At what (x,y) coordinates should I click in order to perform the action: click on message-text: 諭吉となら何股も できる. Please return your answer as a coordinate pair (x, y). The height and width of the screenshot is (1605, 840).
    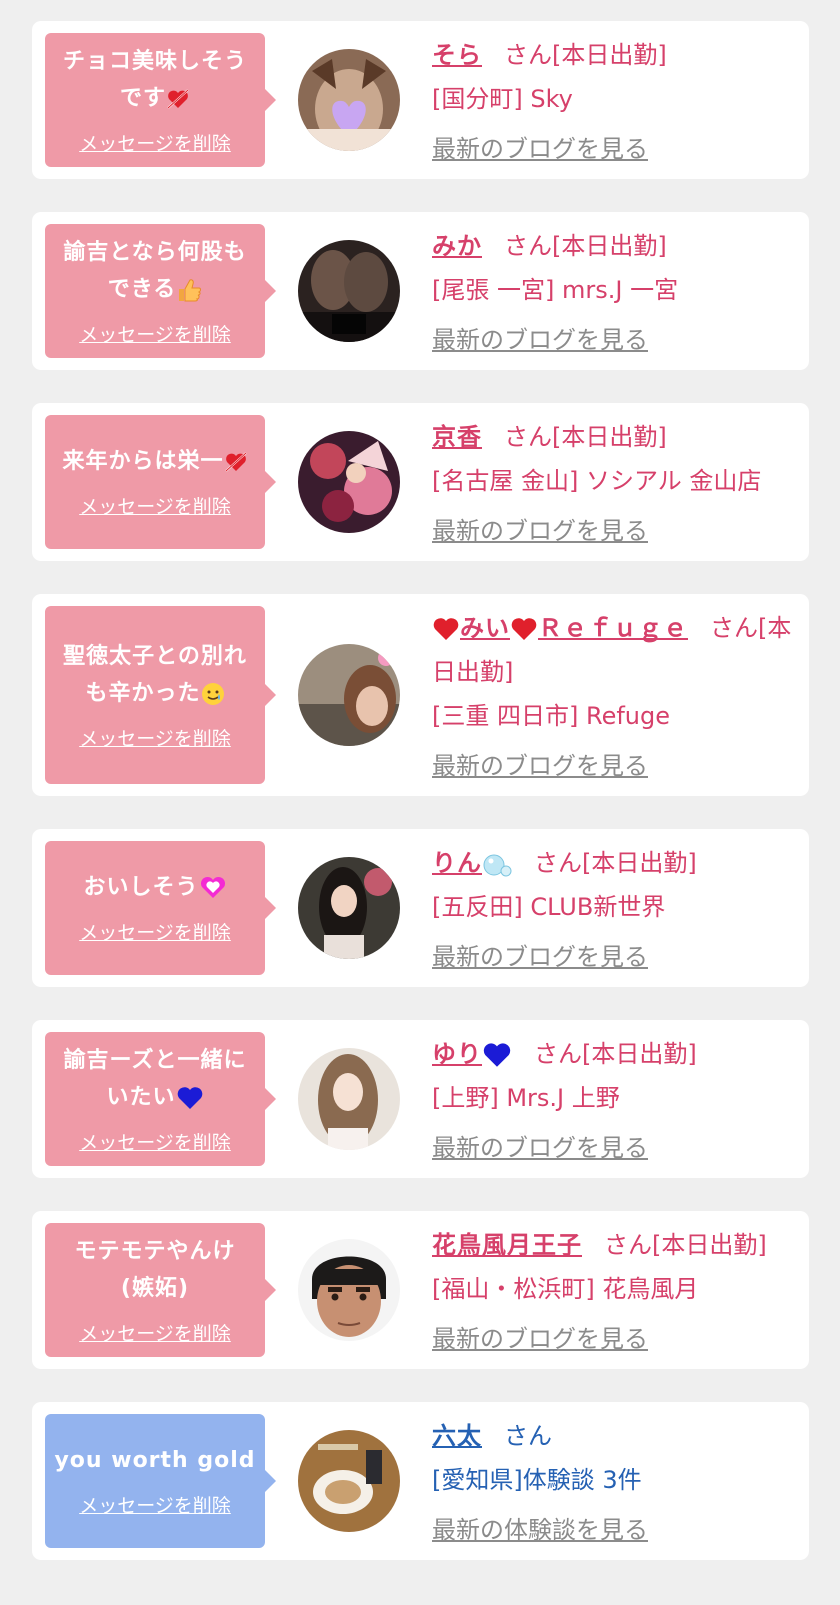
    Looking at the image, I should click on (155, 270).